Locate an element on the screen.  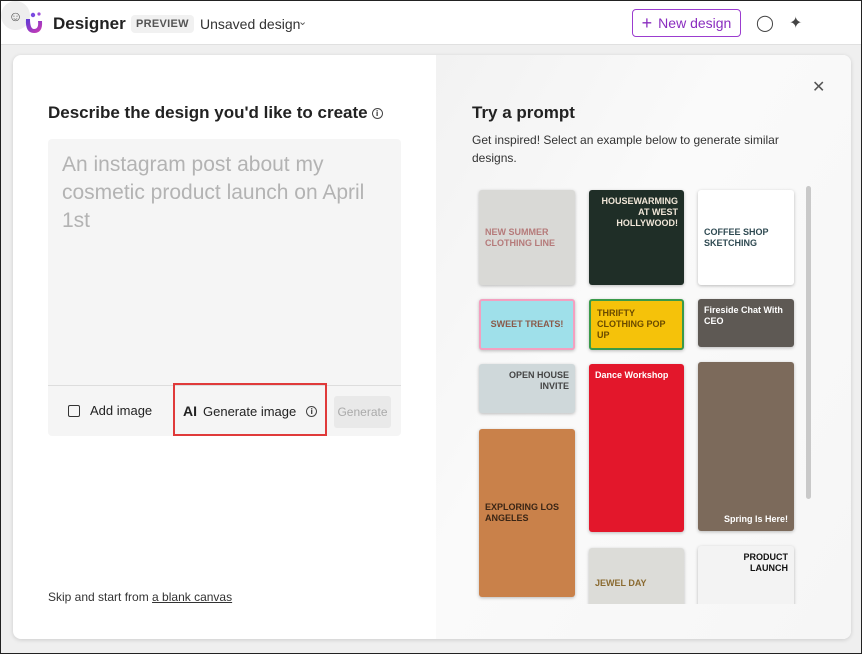
template-title: EXPLORING LOS ANGELES is located at coordinates (522, 512).